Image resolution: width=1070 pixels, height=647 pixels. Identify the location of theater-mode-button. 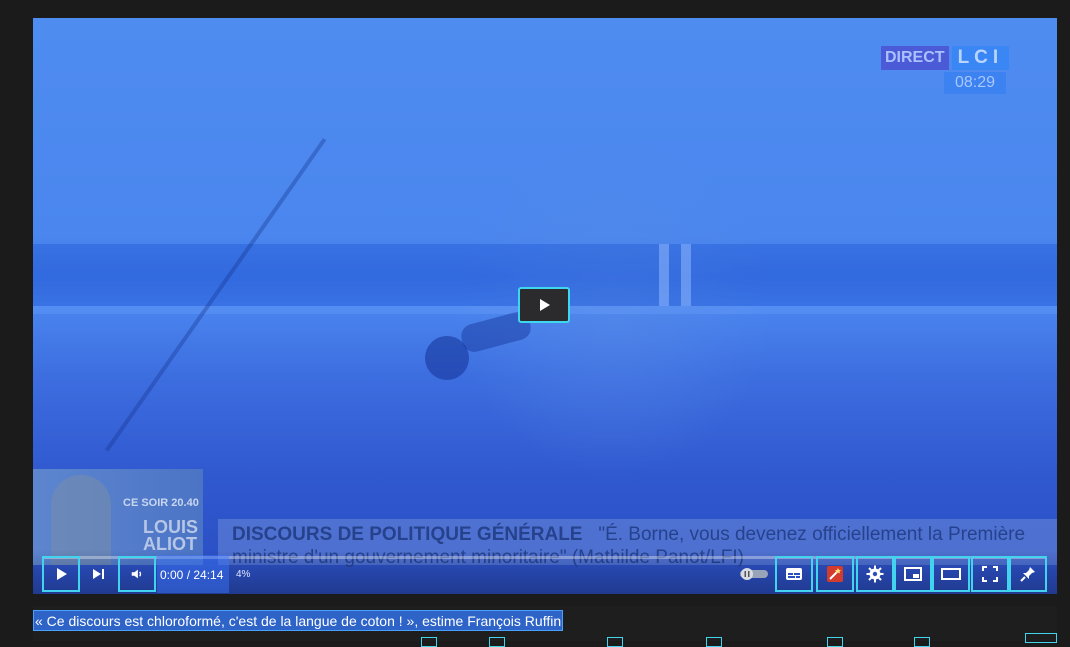
(951, 574).